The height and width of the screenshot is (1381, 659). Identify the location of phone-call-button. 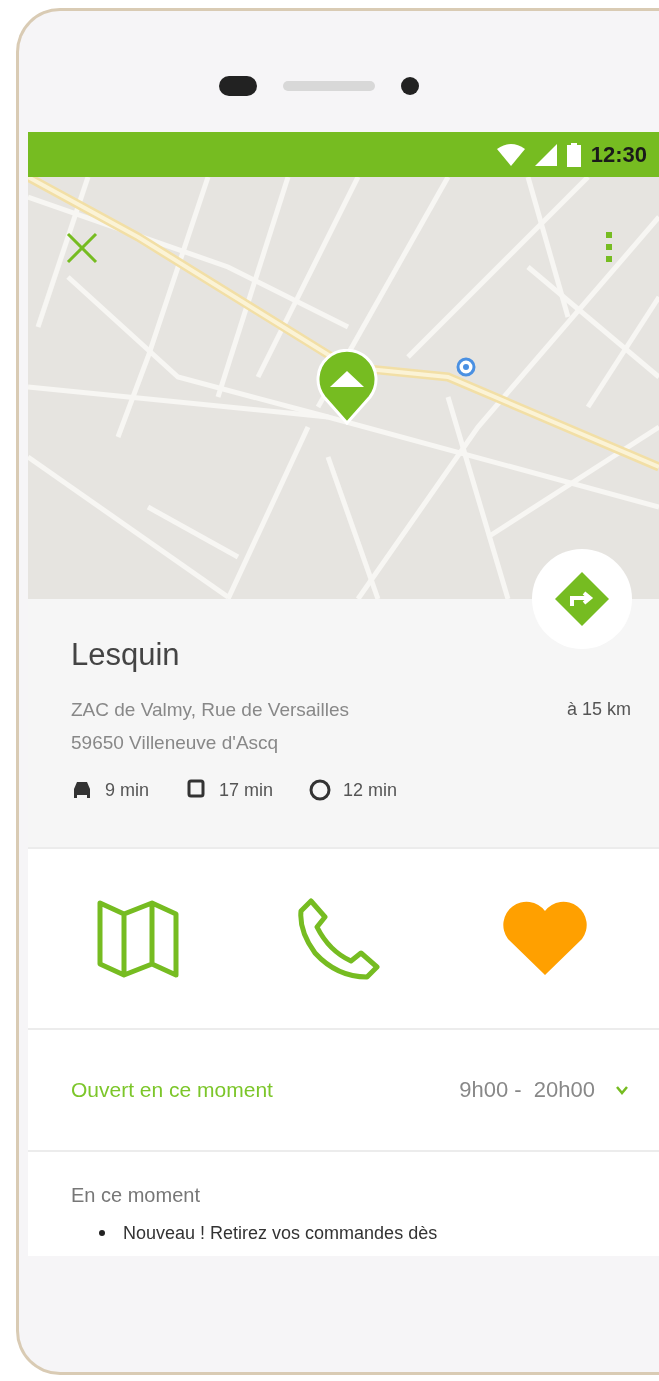
(339, 938).